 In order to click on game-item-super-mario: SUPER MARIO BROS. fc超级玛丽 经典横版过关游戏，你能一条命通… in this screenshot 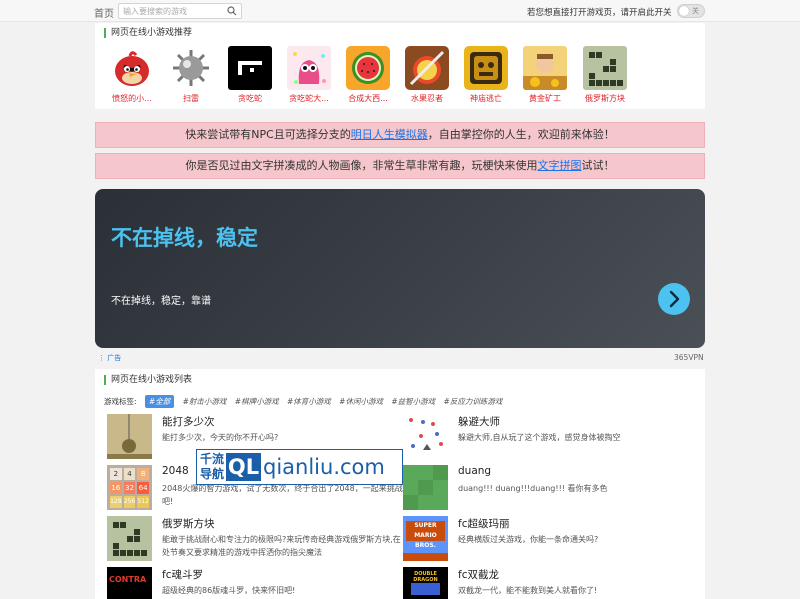, I will do `click(553, 539)`.